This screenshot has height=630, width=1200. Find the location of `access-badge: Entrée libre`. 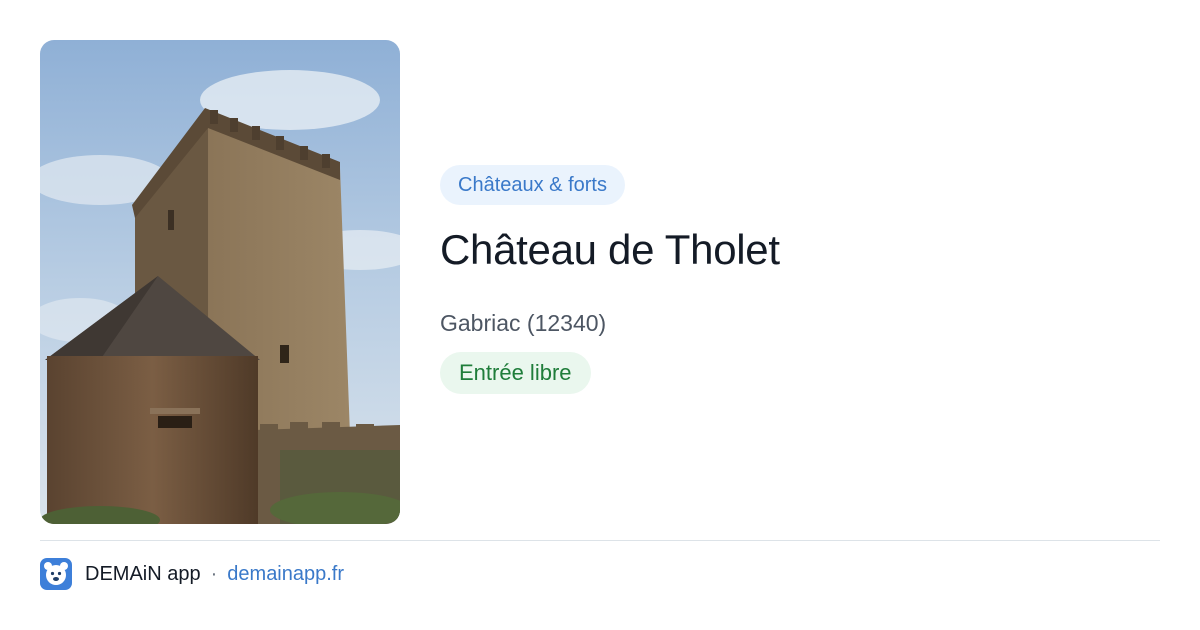

access-badge: Entrée libre is located at coordinates (515, 373).